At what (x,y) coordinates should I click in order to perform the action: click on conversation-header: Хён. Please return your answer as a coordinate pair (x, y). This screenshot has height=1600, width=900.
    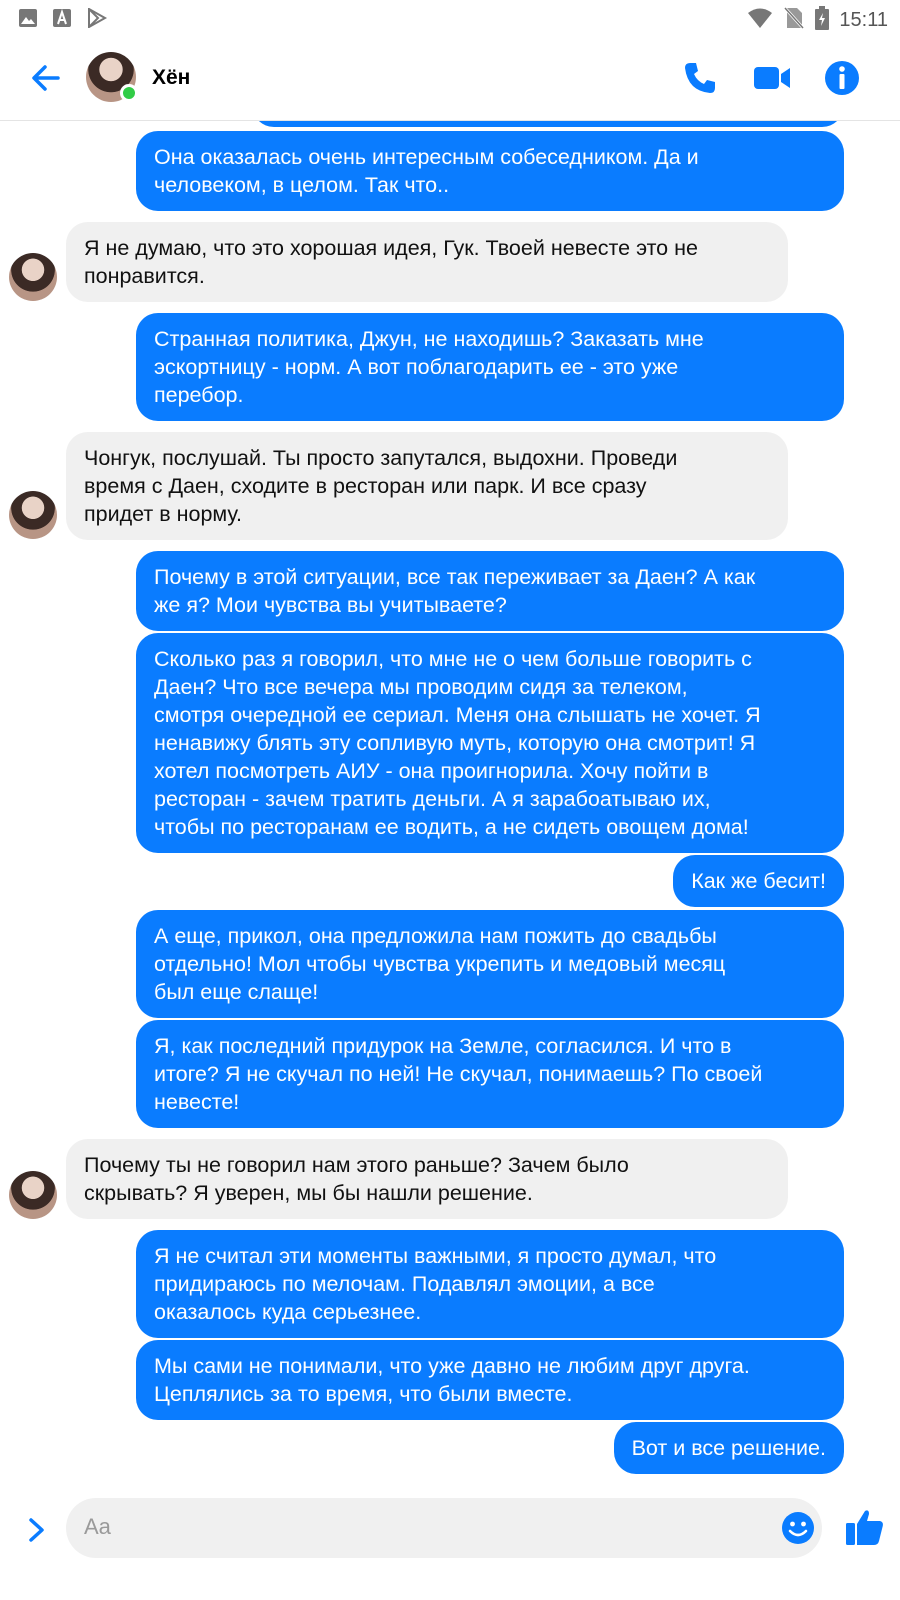
    Looking at the image, I should click on (450, 78).